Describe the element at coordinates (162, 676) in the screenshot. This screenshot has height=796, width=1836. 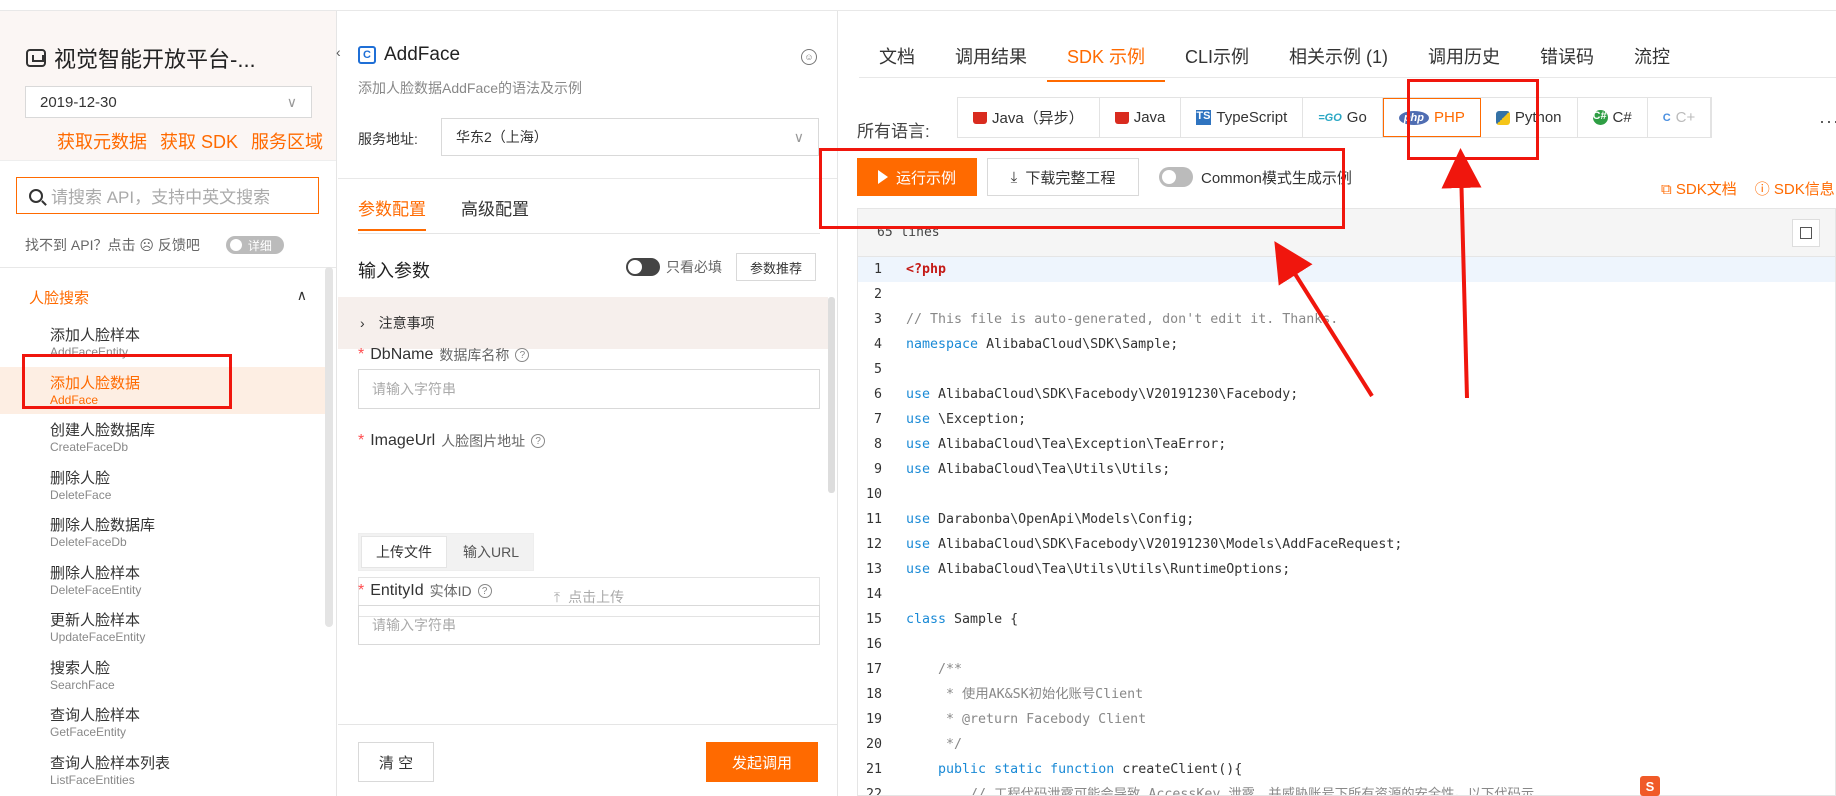
I see `sidebar-item-searchface: 搜索人脸 SearchFace` at that location.